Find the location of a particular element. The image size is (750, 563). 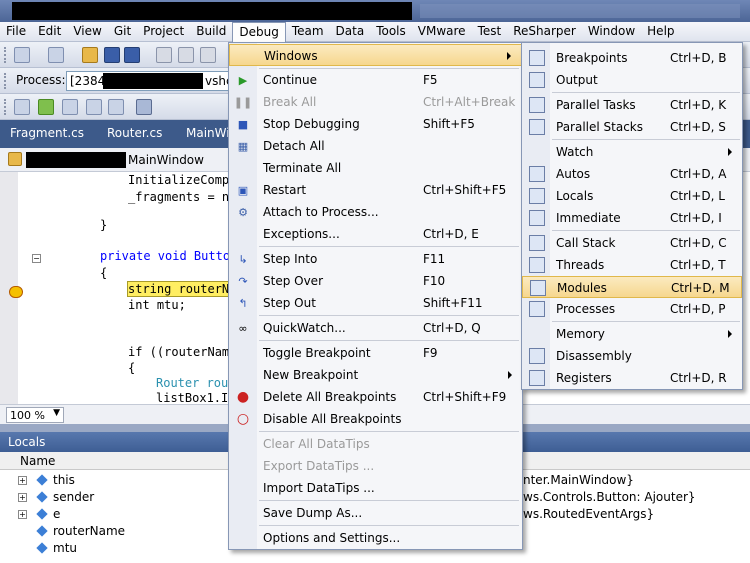

save-icon is located at coordinates (112, 55).